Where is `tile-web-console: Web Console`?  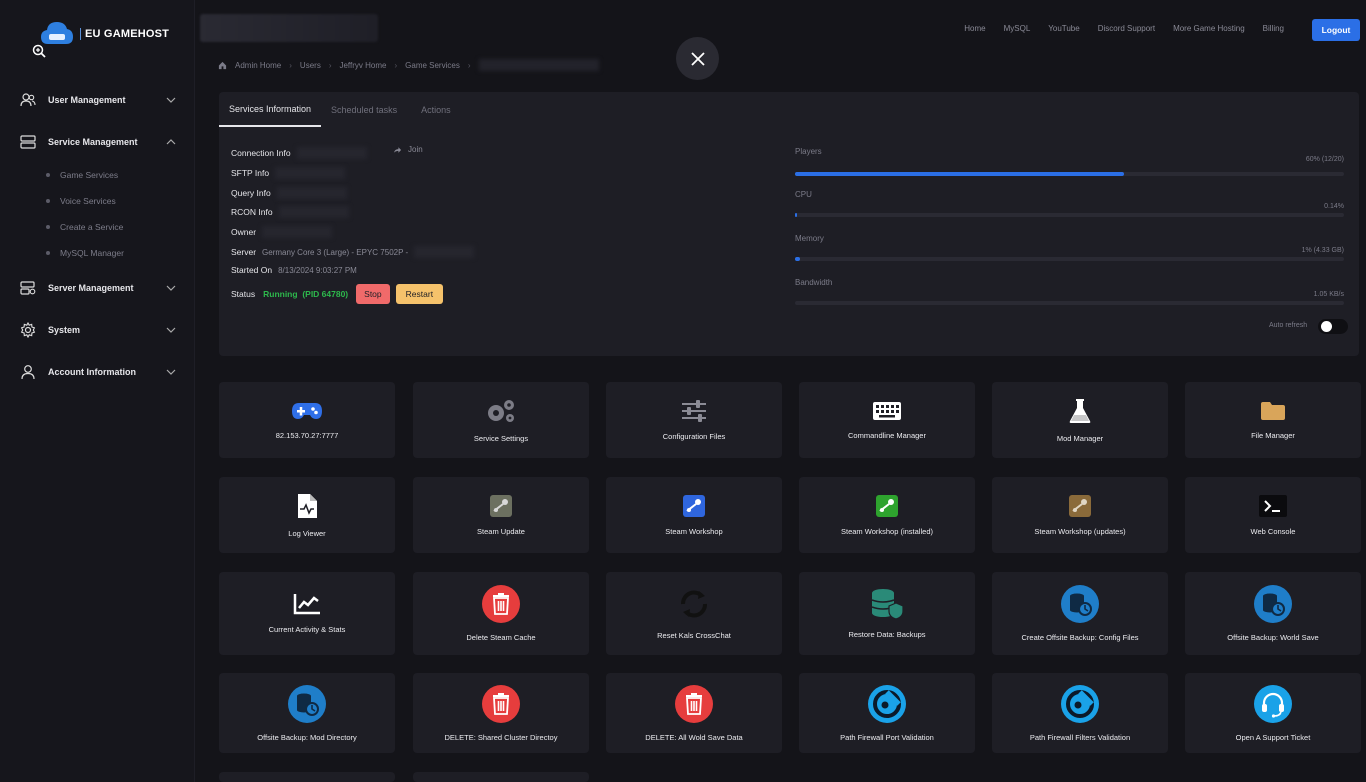 tile-web-console: Web Console is located at coordinates (1273, 515).